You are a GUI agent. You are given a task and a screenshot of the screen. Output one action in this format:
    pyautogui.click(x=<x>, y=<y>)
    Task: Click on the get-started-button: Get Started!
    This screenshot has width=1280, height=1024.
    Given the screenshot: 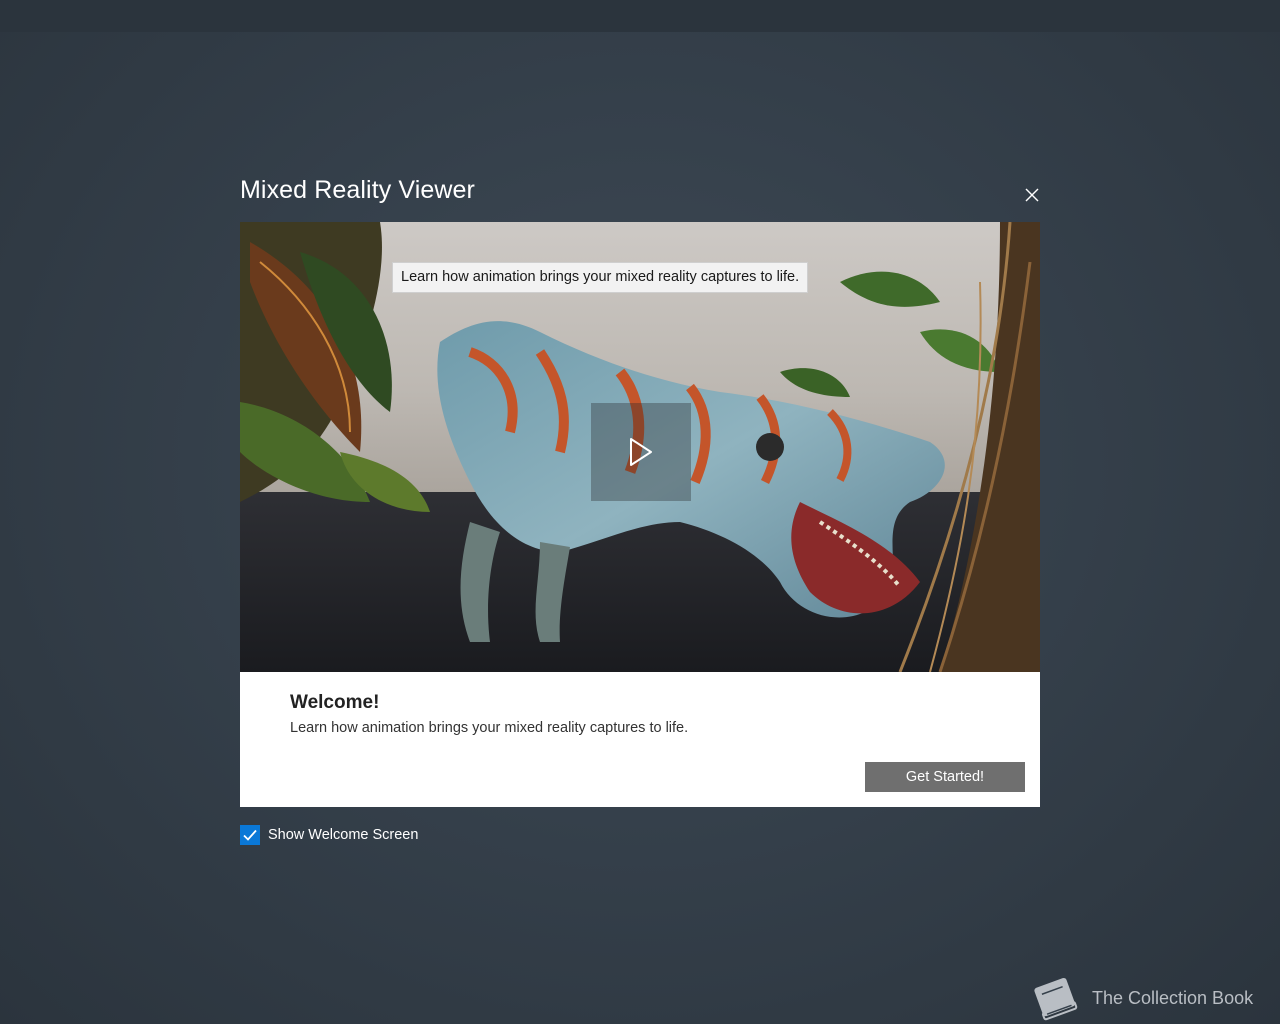 What is the action you would take?
    pyautogui.click(x=945, y=777)
    